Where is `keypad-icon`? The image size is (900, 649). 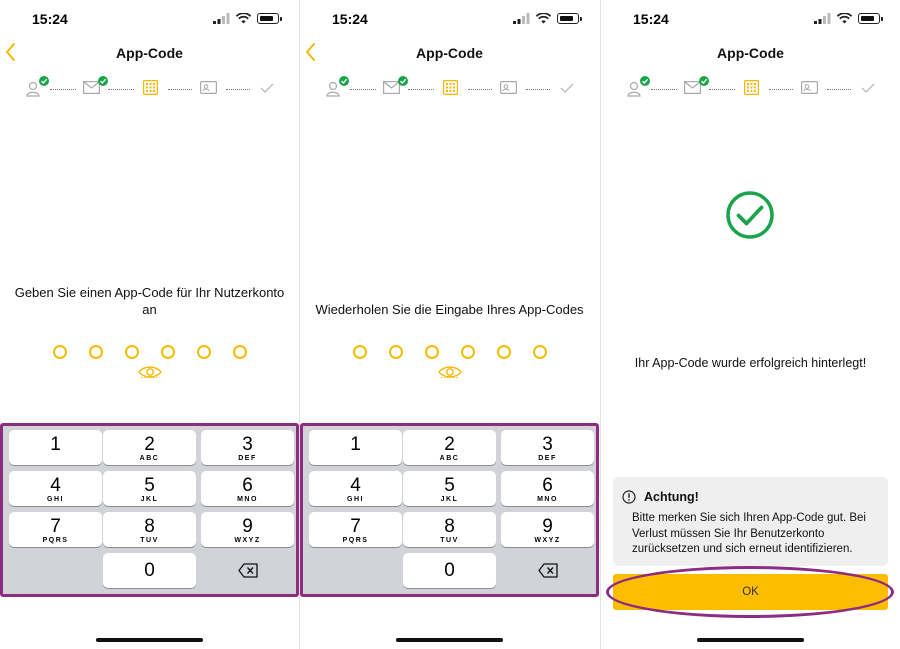
keypad-icon is located at coordinates (450, 87).